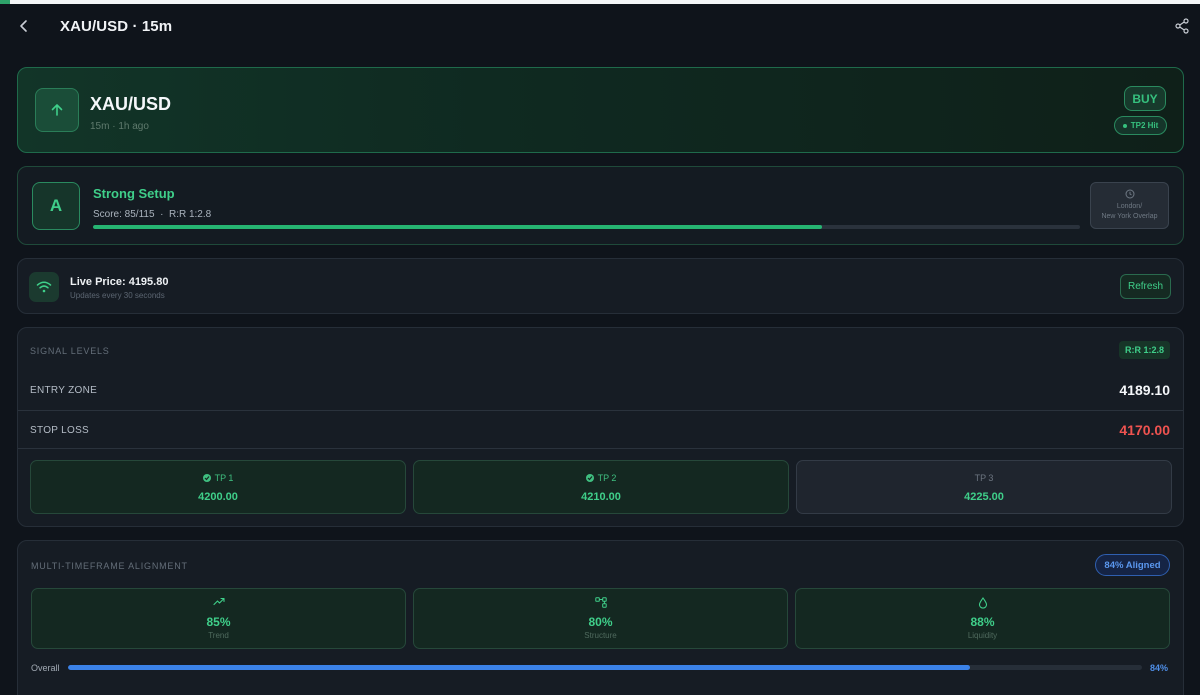 The image size is (1200, 695). I want to click on refresh-button: Refresh, so click(1145, 286).